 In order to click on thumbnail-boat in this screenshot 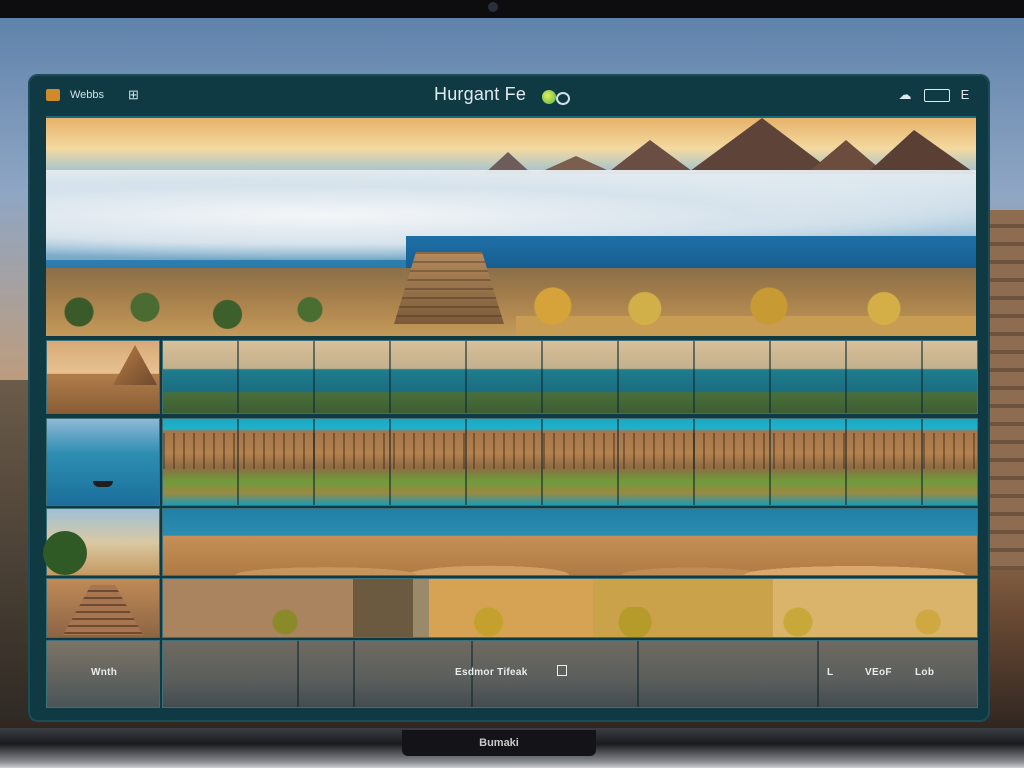, I will do `click(103, 462)`.